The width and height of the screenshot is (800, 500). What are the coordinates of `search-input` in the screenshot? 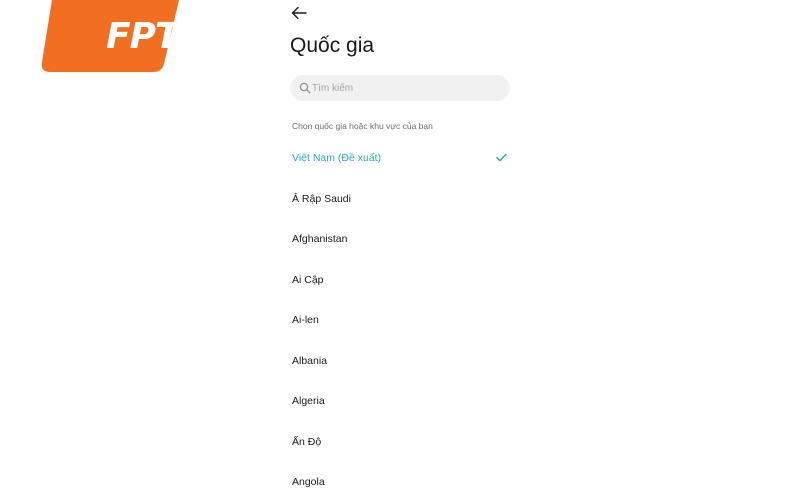 It's located at (407, 88).